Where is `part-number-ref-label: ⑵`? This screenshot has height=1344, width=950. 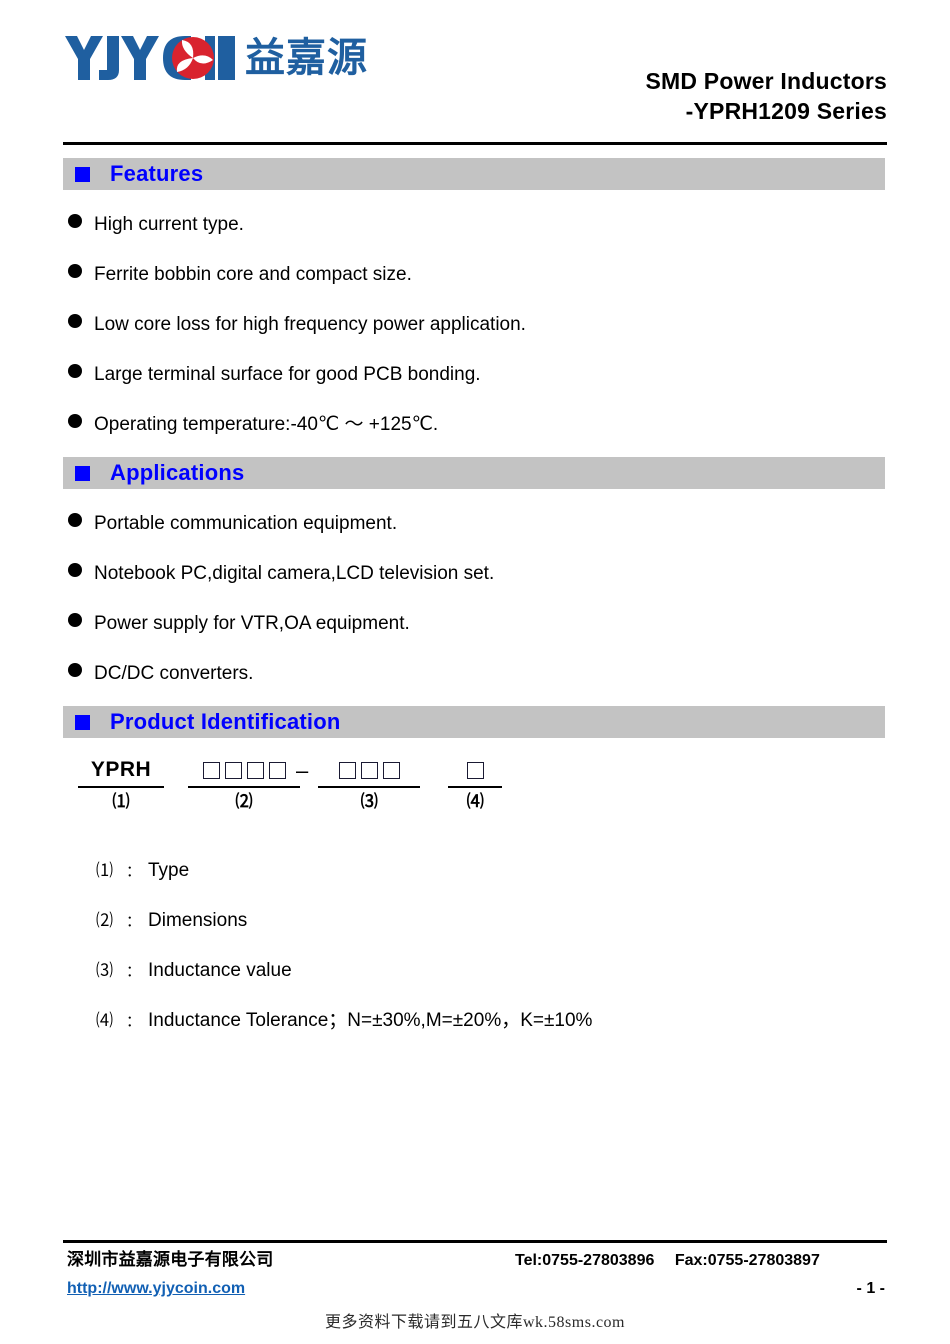 part-number-ref-label: ⑵ is located at coordinates (244, 801).